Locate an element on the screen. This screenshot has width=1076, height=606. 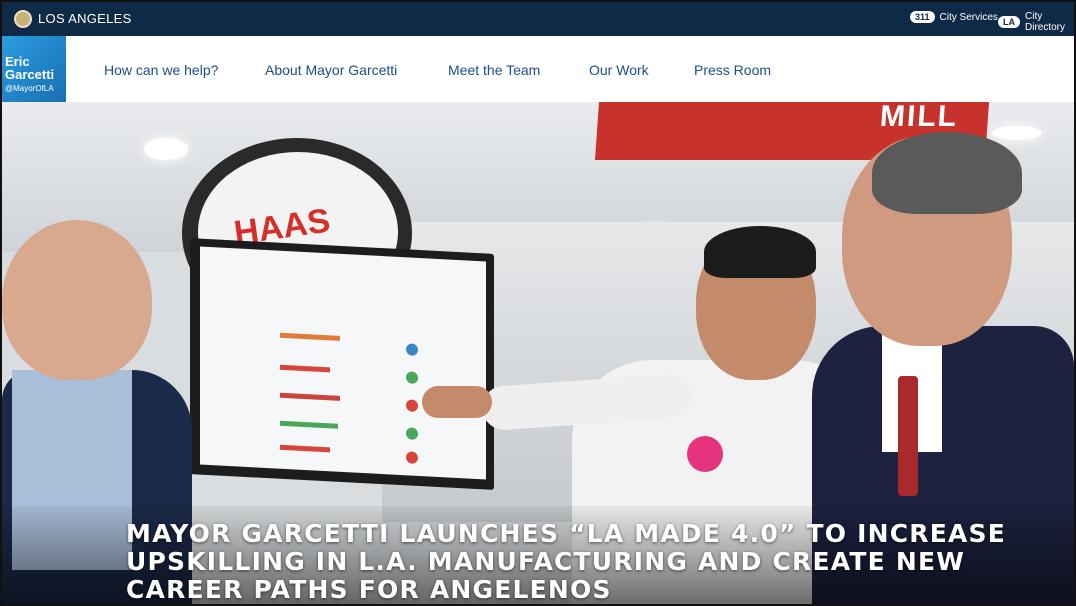
logo-last-name: Garcetti is located at coordinates (30, 74).